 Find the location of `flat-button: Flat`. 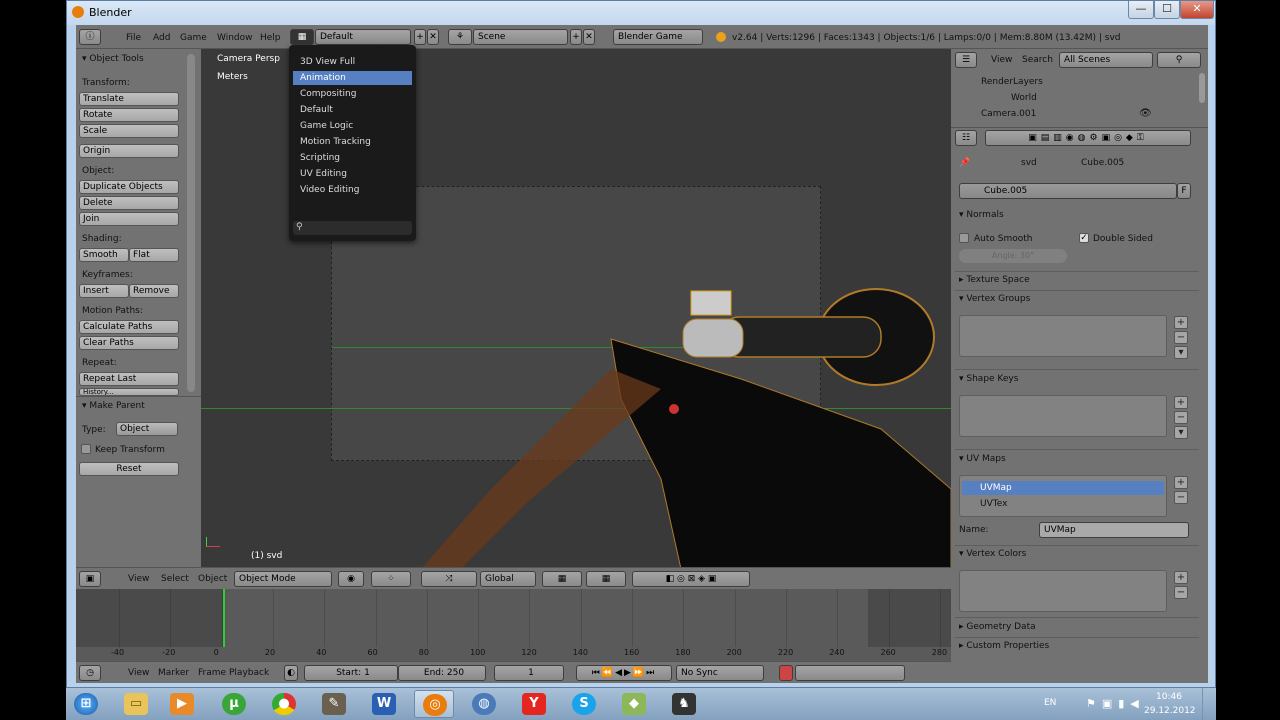

flat-button: Flat is located at coordinates (154, 255).